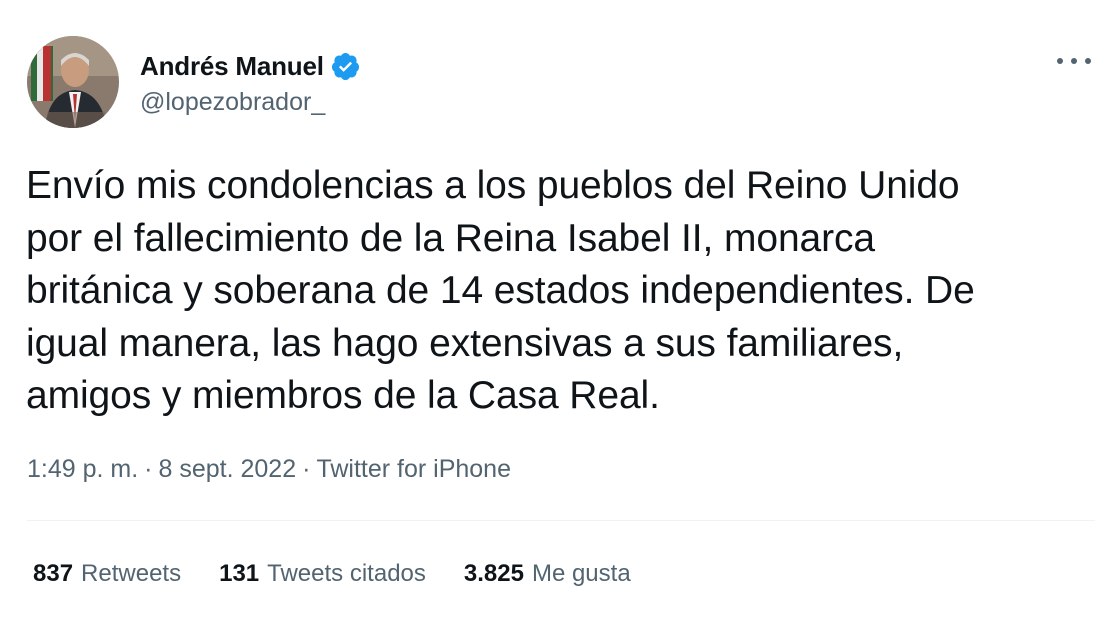 The height and width of the screenshot is (620, 1113). What do you see at coordinates (561, 520) in the screenshot?
I see `divider` at bounding box center [561, 520].